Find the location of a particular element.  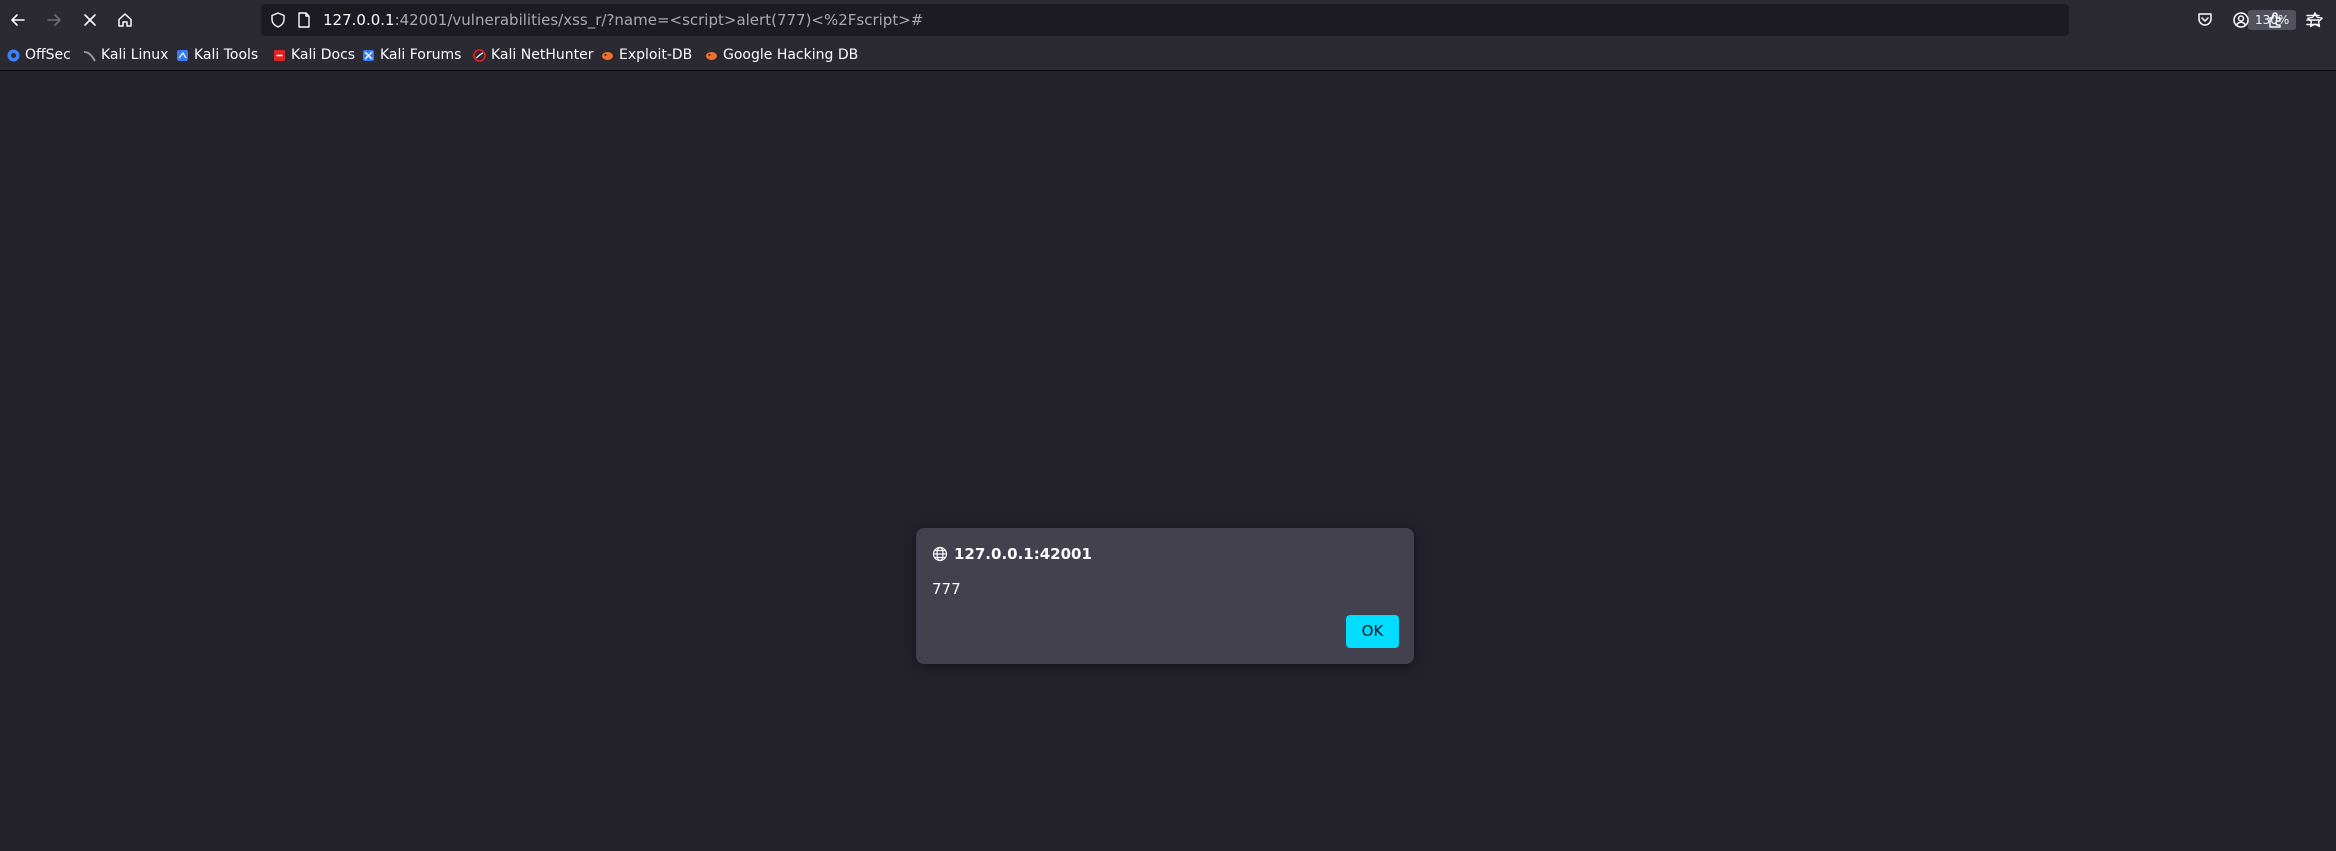

dialog-origin: 127.0.0.1:42001 is located at coordinates (1023, 554).